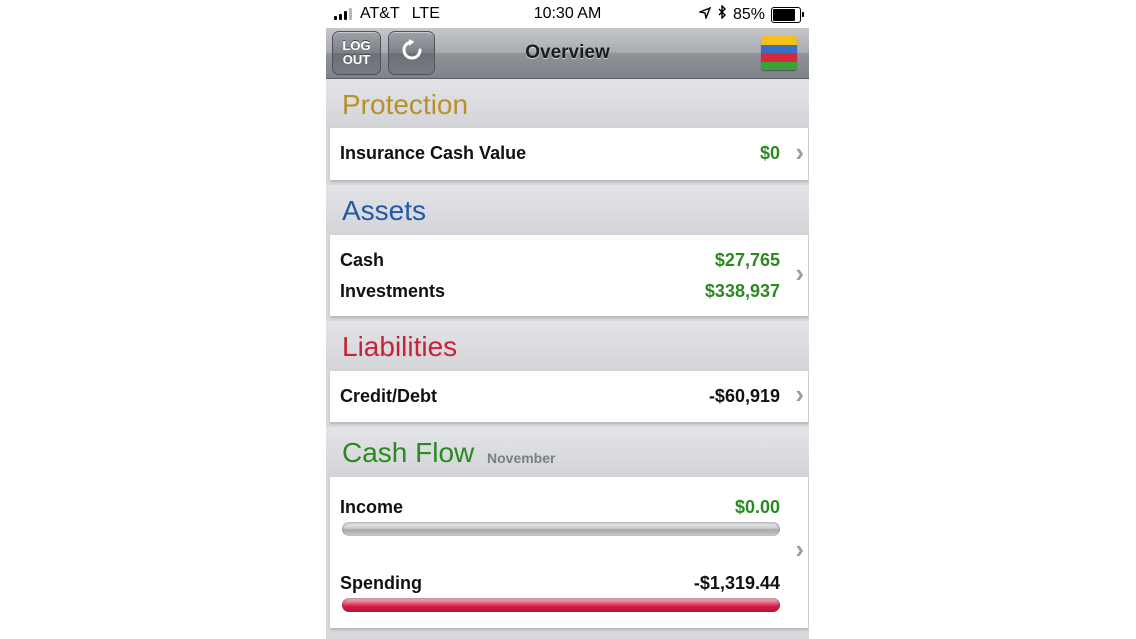  I want to click on spending-label: Spending, so click(381, 583).